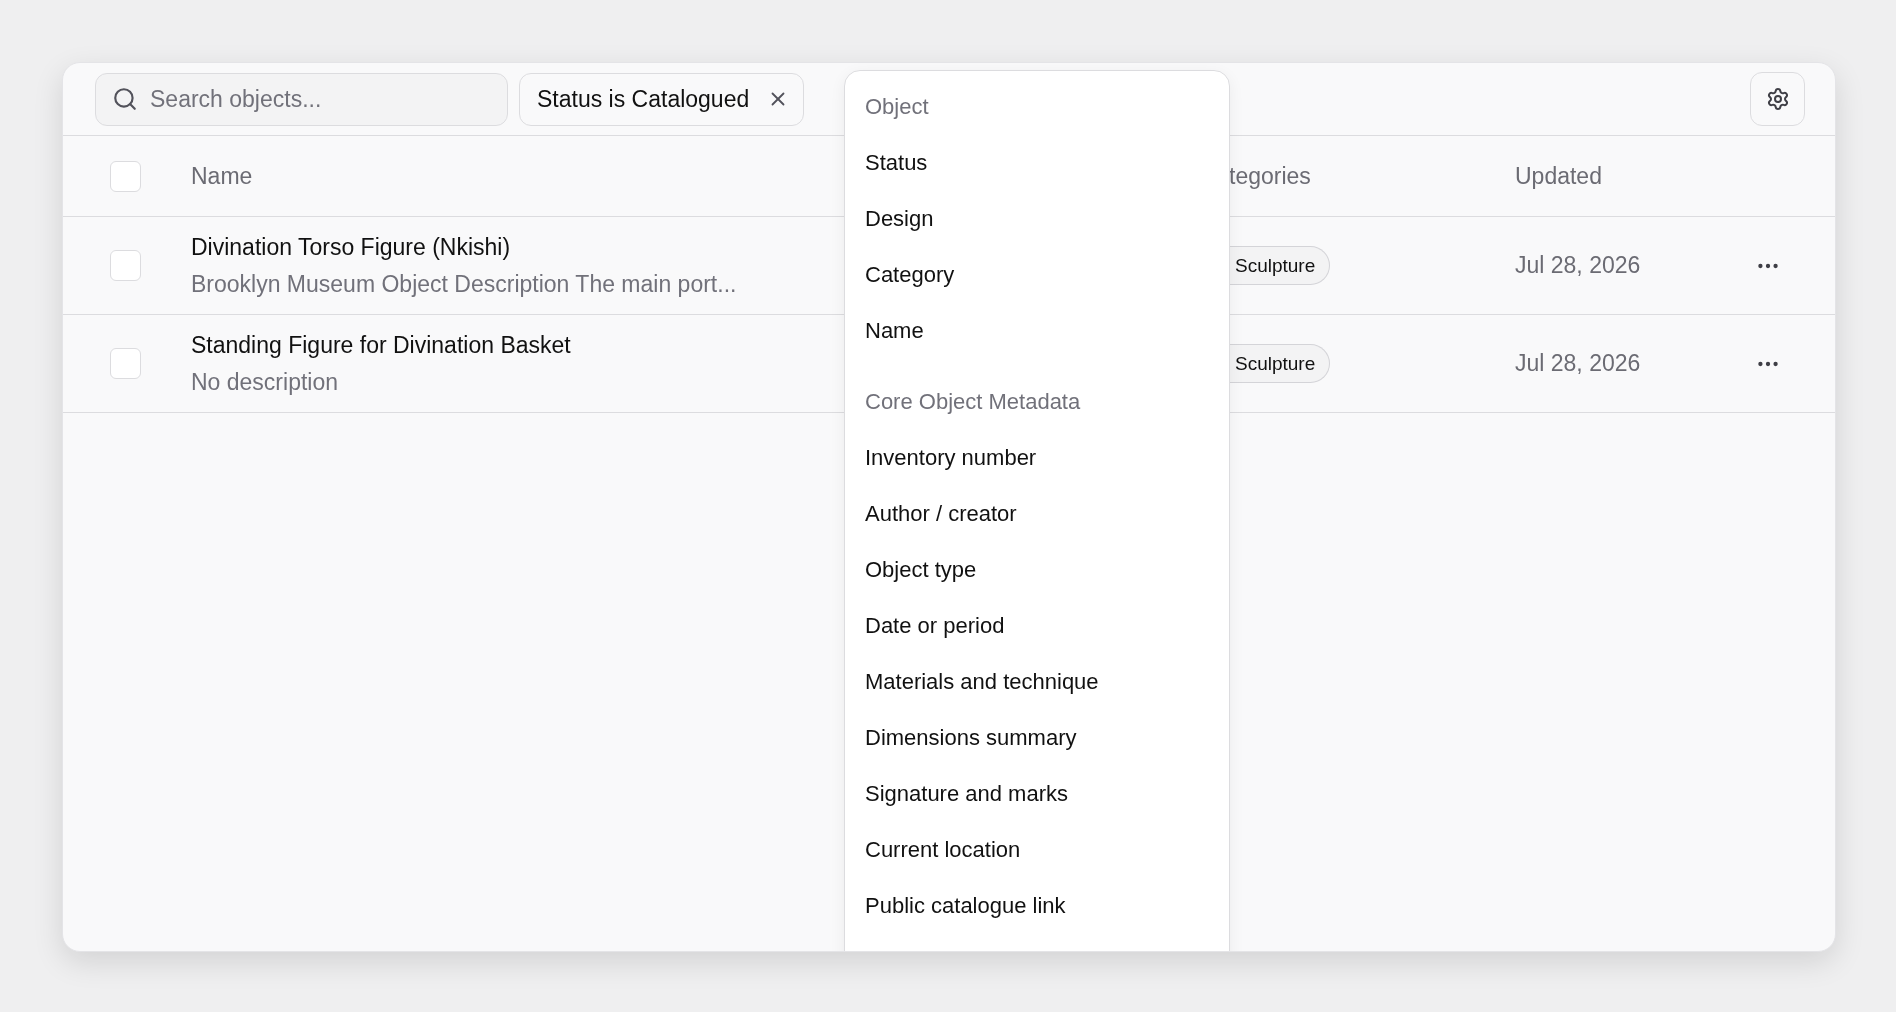 The width and height of the screenshot is (1896, 1012). What do you see at coordinates (222, 175) in the screenshot?
I see `column-header: Name` at bounding box center [222, 175].